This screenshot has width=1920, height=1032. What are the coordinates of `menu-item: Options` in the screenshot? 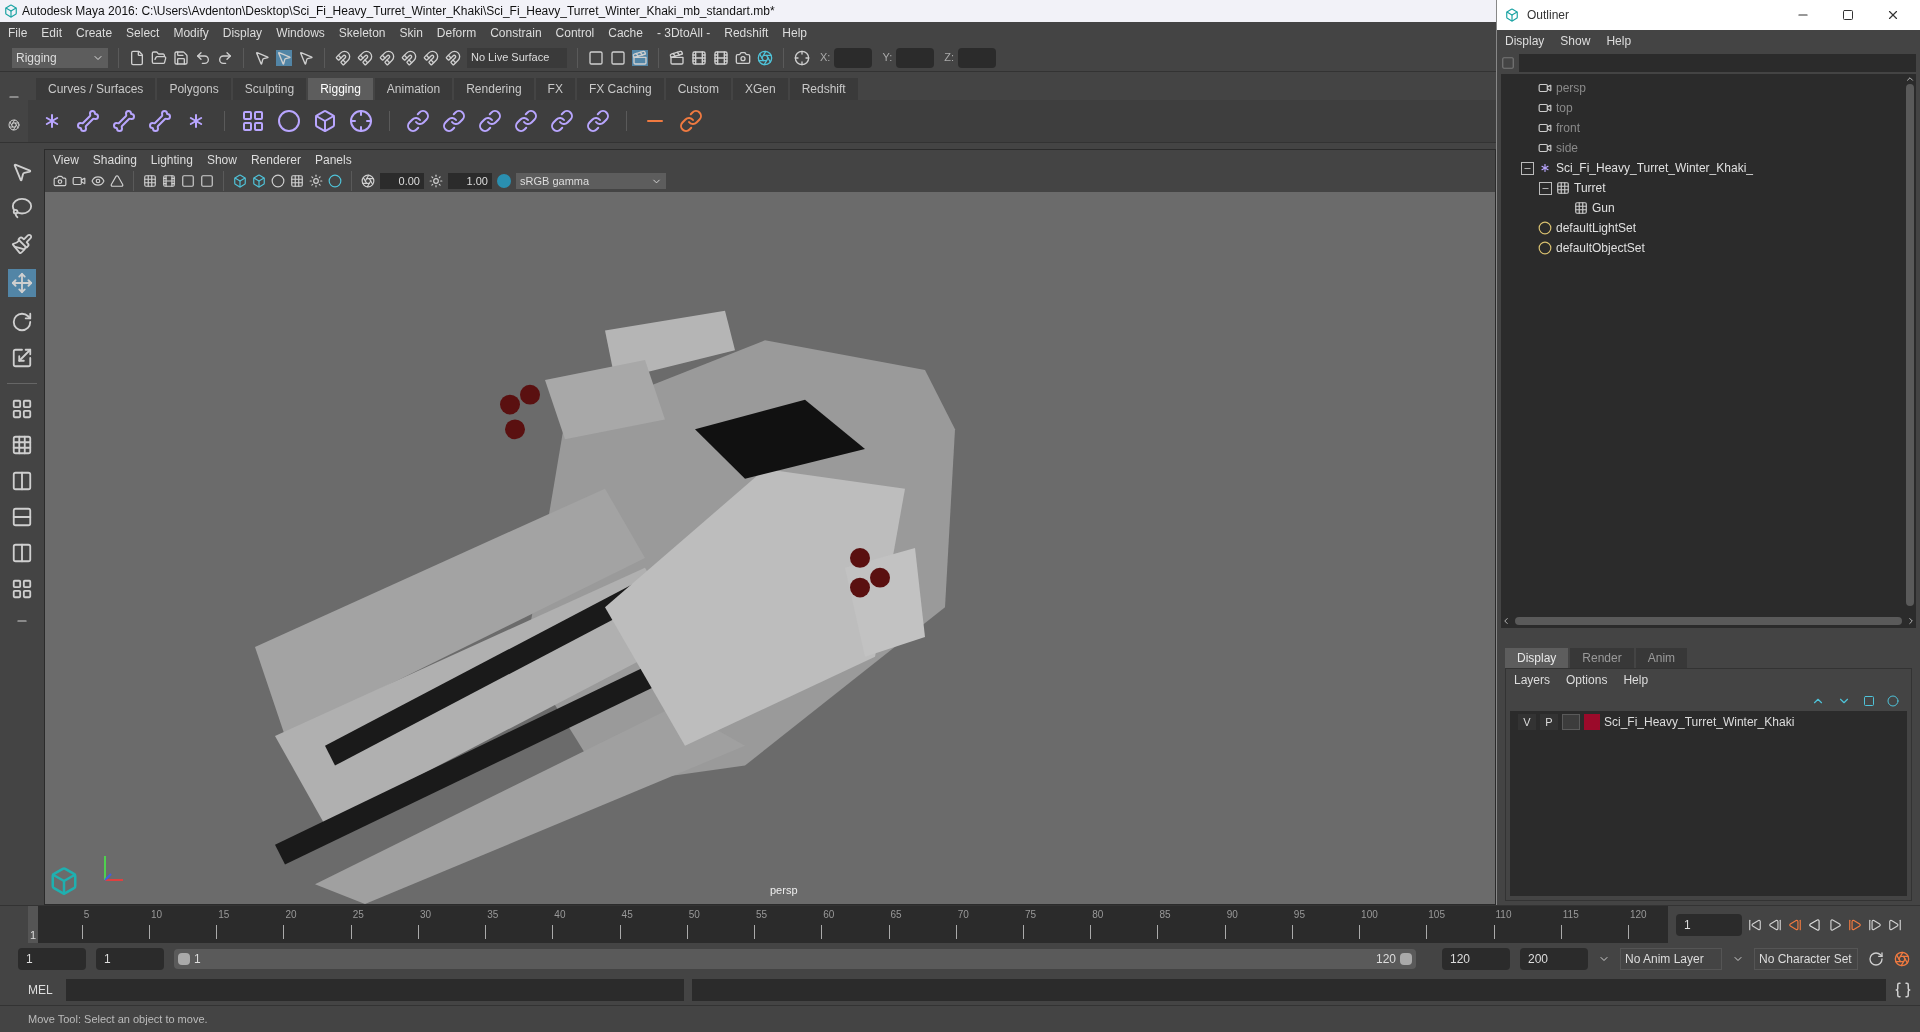 It's located at (1587, 680).